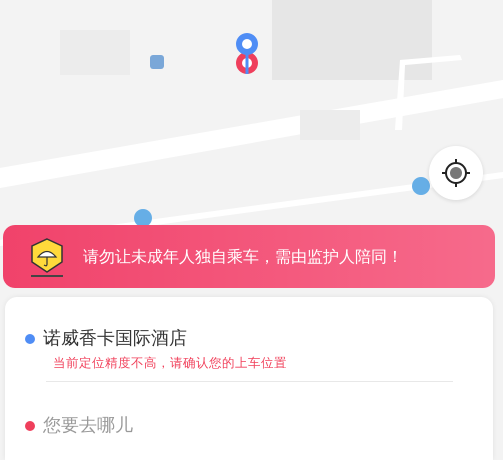 Image resolution: width=503 pixels, height=460 pixels. What do you see at coordinates (193, 426) in the screenshot?
I see `destination-field: 您要去哪儿` at bounding box center [193, 426].